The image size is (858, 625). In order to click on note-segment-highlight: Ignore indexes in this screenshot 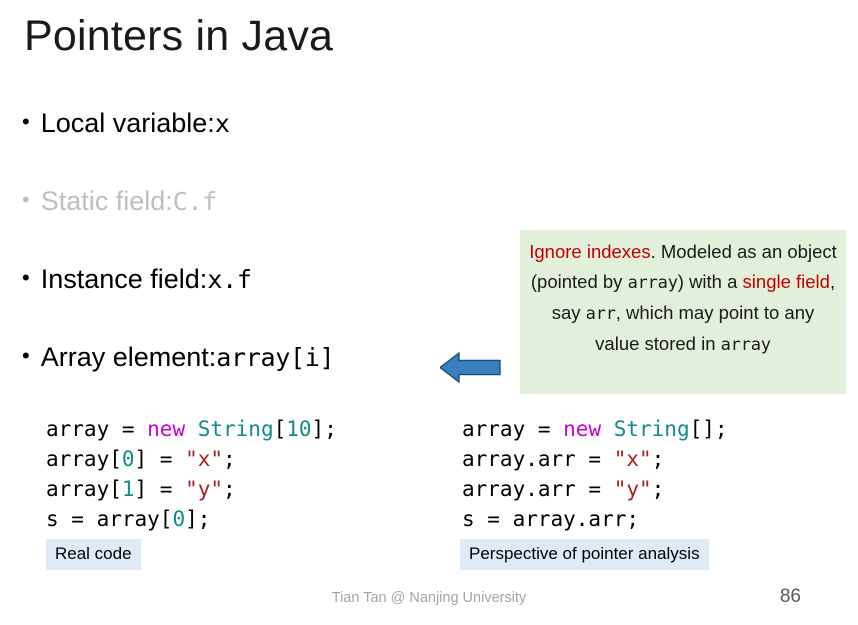, I will do `click(590, 251)`.